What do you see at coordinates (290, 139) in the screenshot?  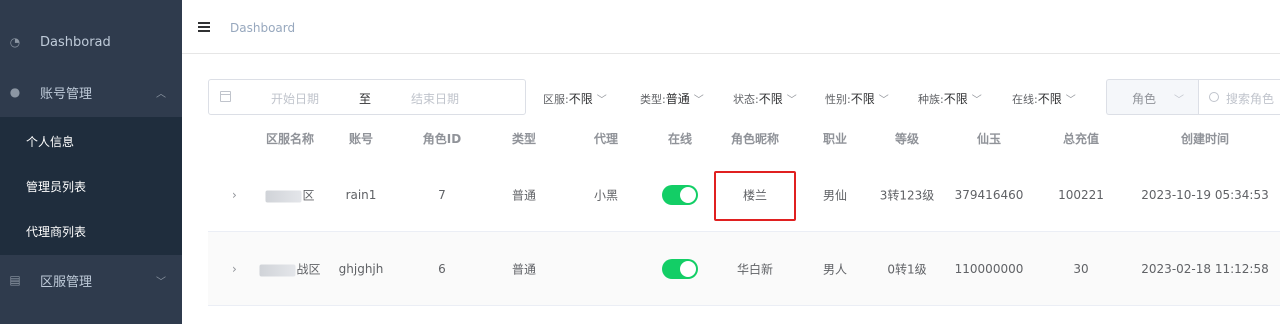 I see `column-header: 区服名称` at bounding box center [290, 139].